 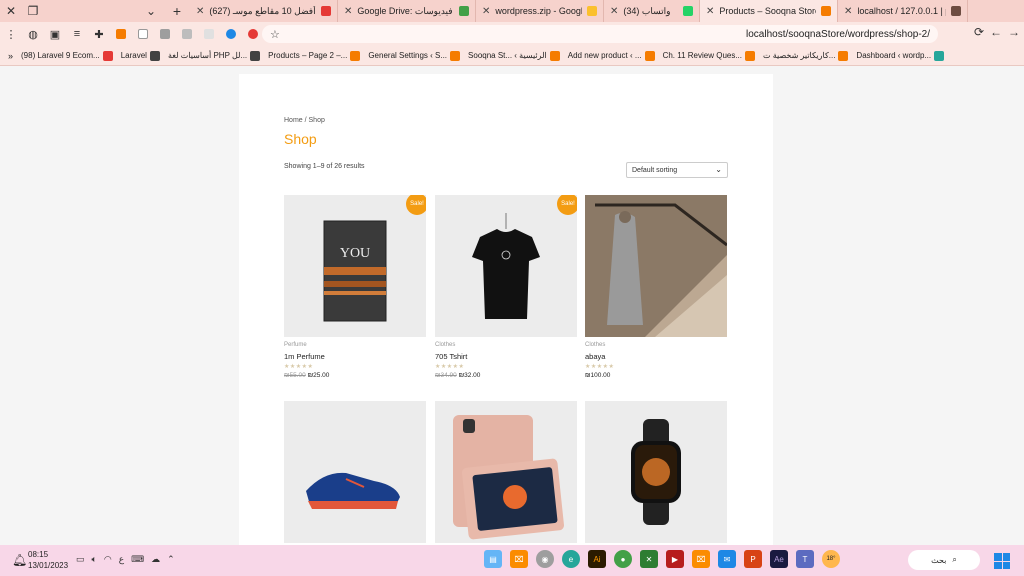 What do you see at coordinates (545, 559) in the screenshot?
I see `chrome-dev-icon: ◉` at bounding box center [545, 559].